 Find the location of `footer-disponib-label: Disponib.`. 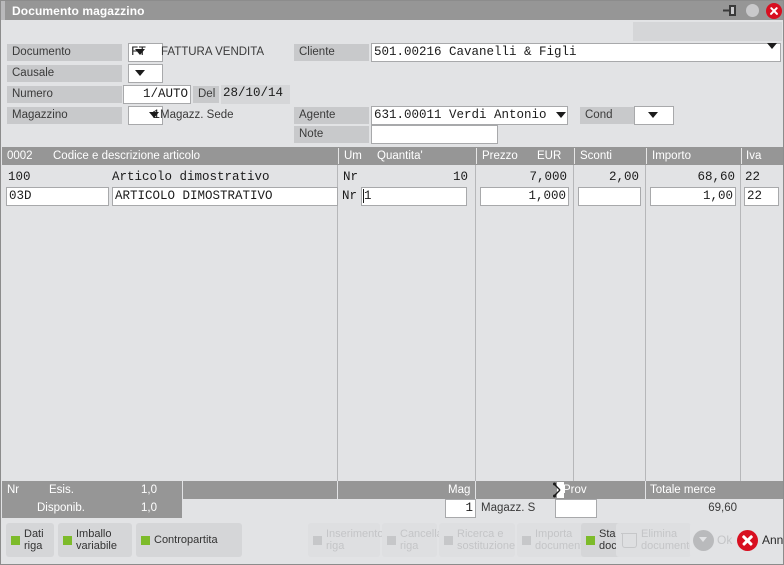

footer-disponib-label: Disponib. is located at coordinates (61, 508).